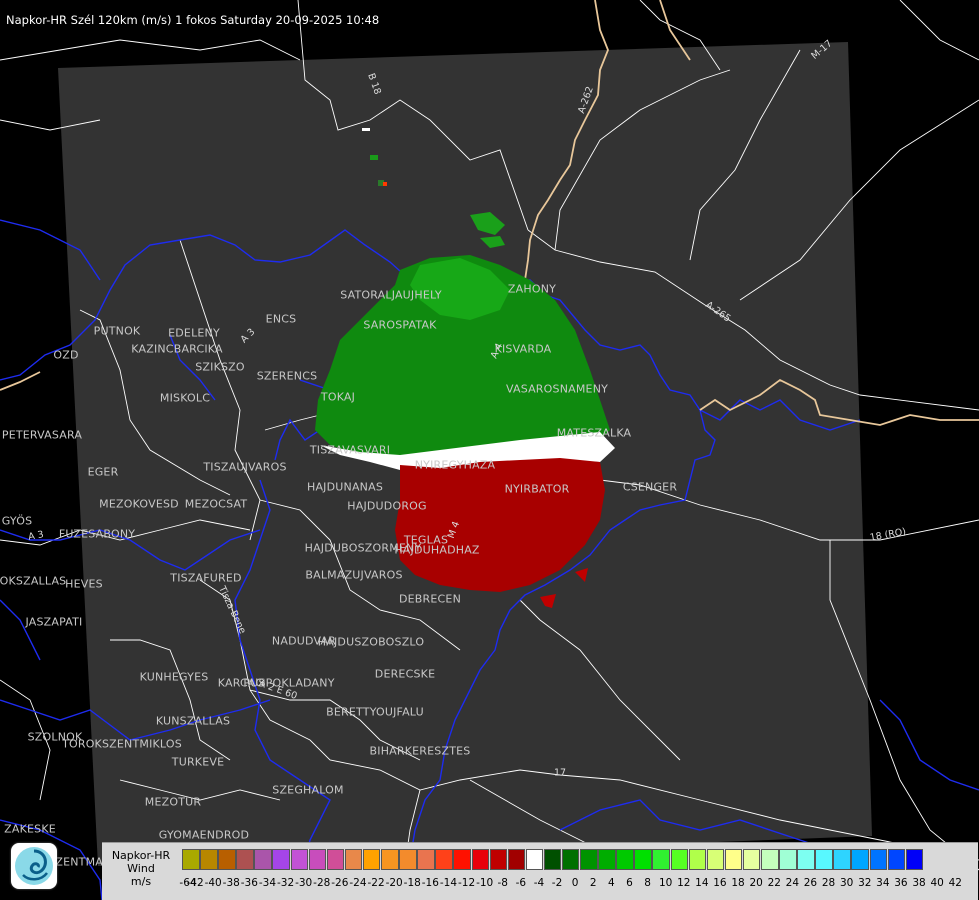 The image size is (979, 900). What do you see at coordinates (557, 883) in the screenshot?
I see `legend-tick: -2` at bounding box center [557, 883].